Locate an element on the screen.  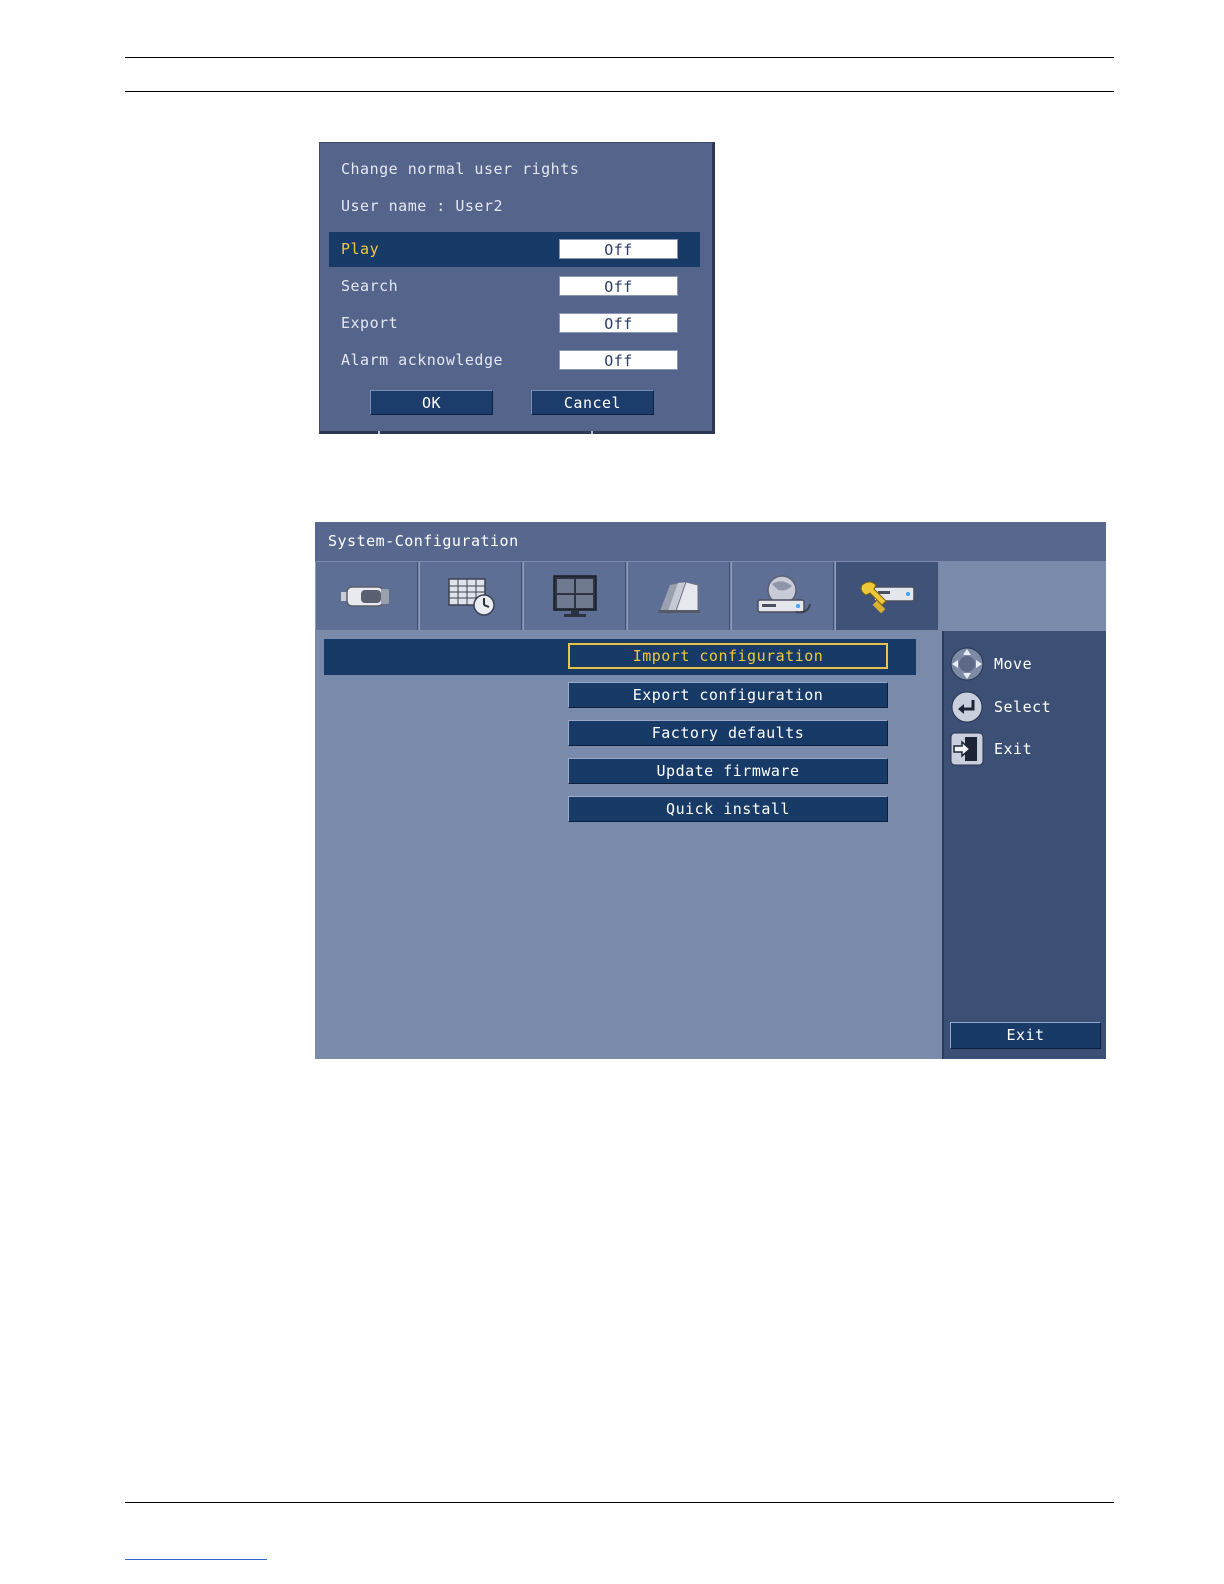
move-arrows-icon is located at coordinates (967, 664).